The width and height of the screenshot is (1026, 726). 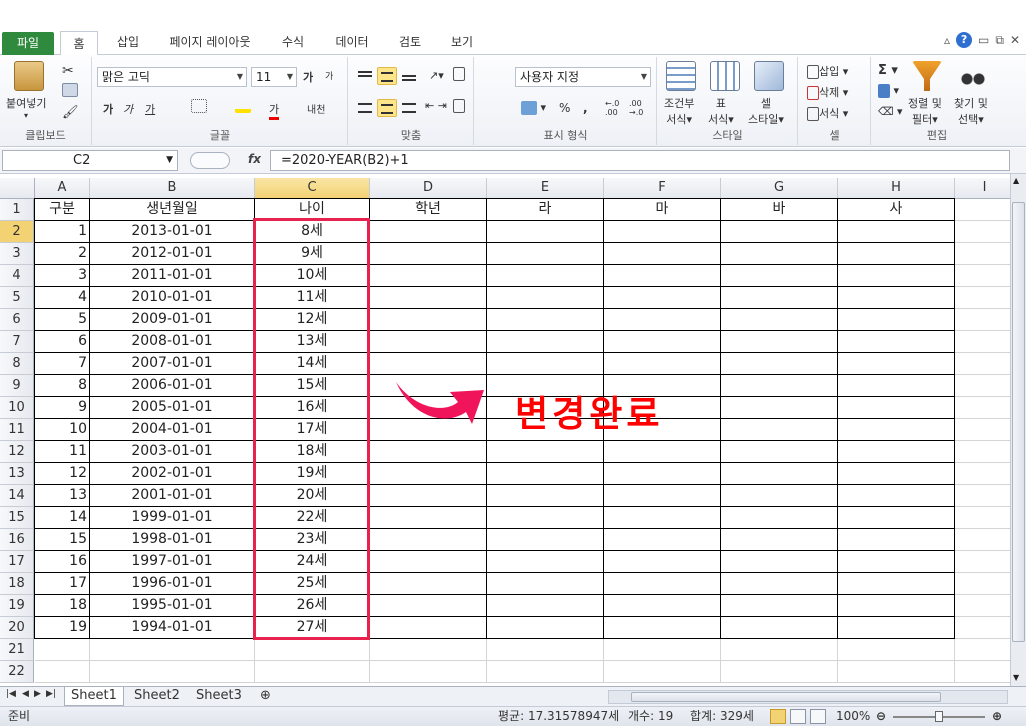 What do you see at coordinates (545, 364) in the screenshot?
I see `cell-e8` at bounding box center [545, 364].